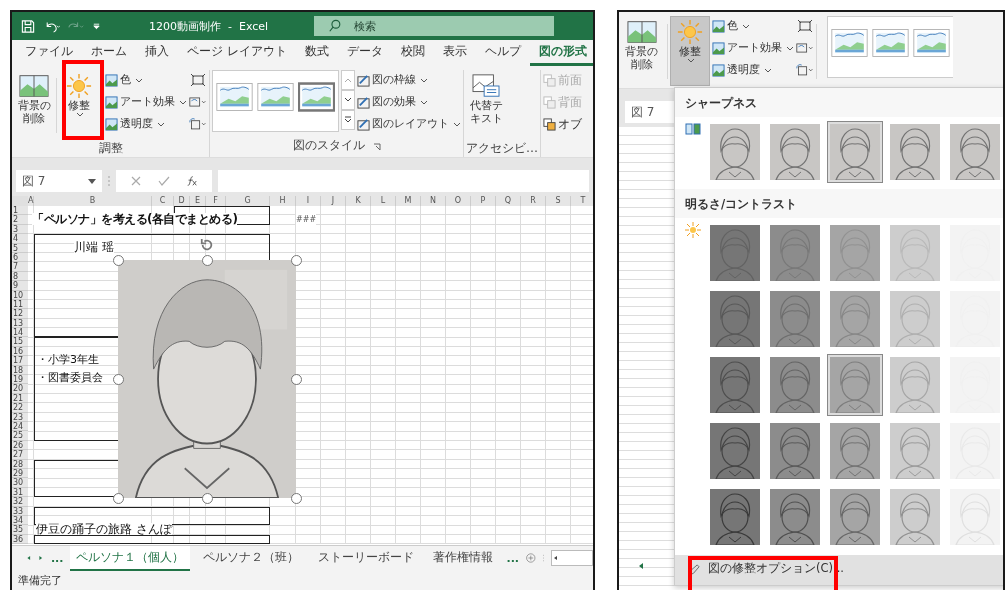  What do you see at coordinates (454, 53) in the screenshot?
I see `ribbon-tab: 表示` at bounding box center [454, 53].